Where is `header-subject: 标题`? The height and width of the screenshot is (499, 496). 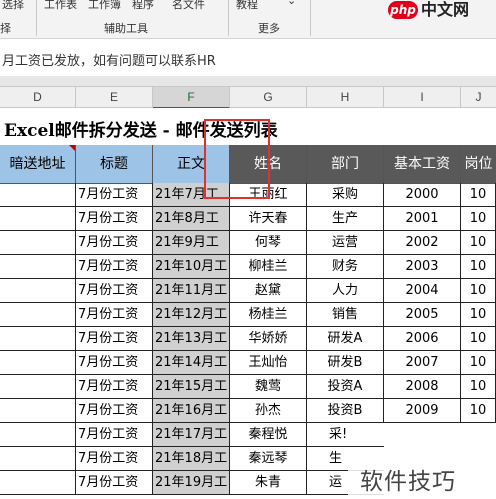 header-subject: 标题 is located at coordinates (114, 164).